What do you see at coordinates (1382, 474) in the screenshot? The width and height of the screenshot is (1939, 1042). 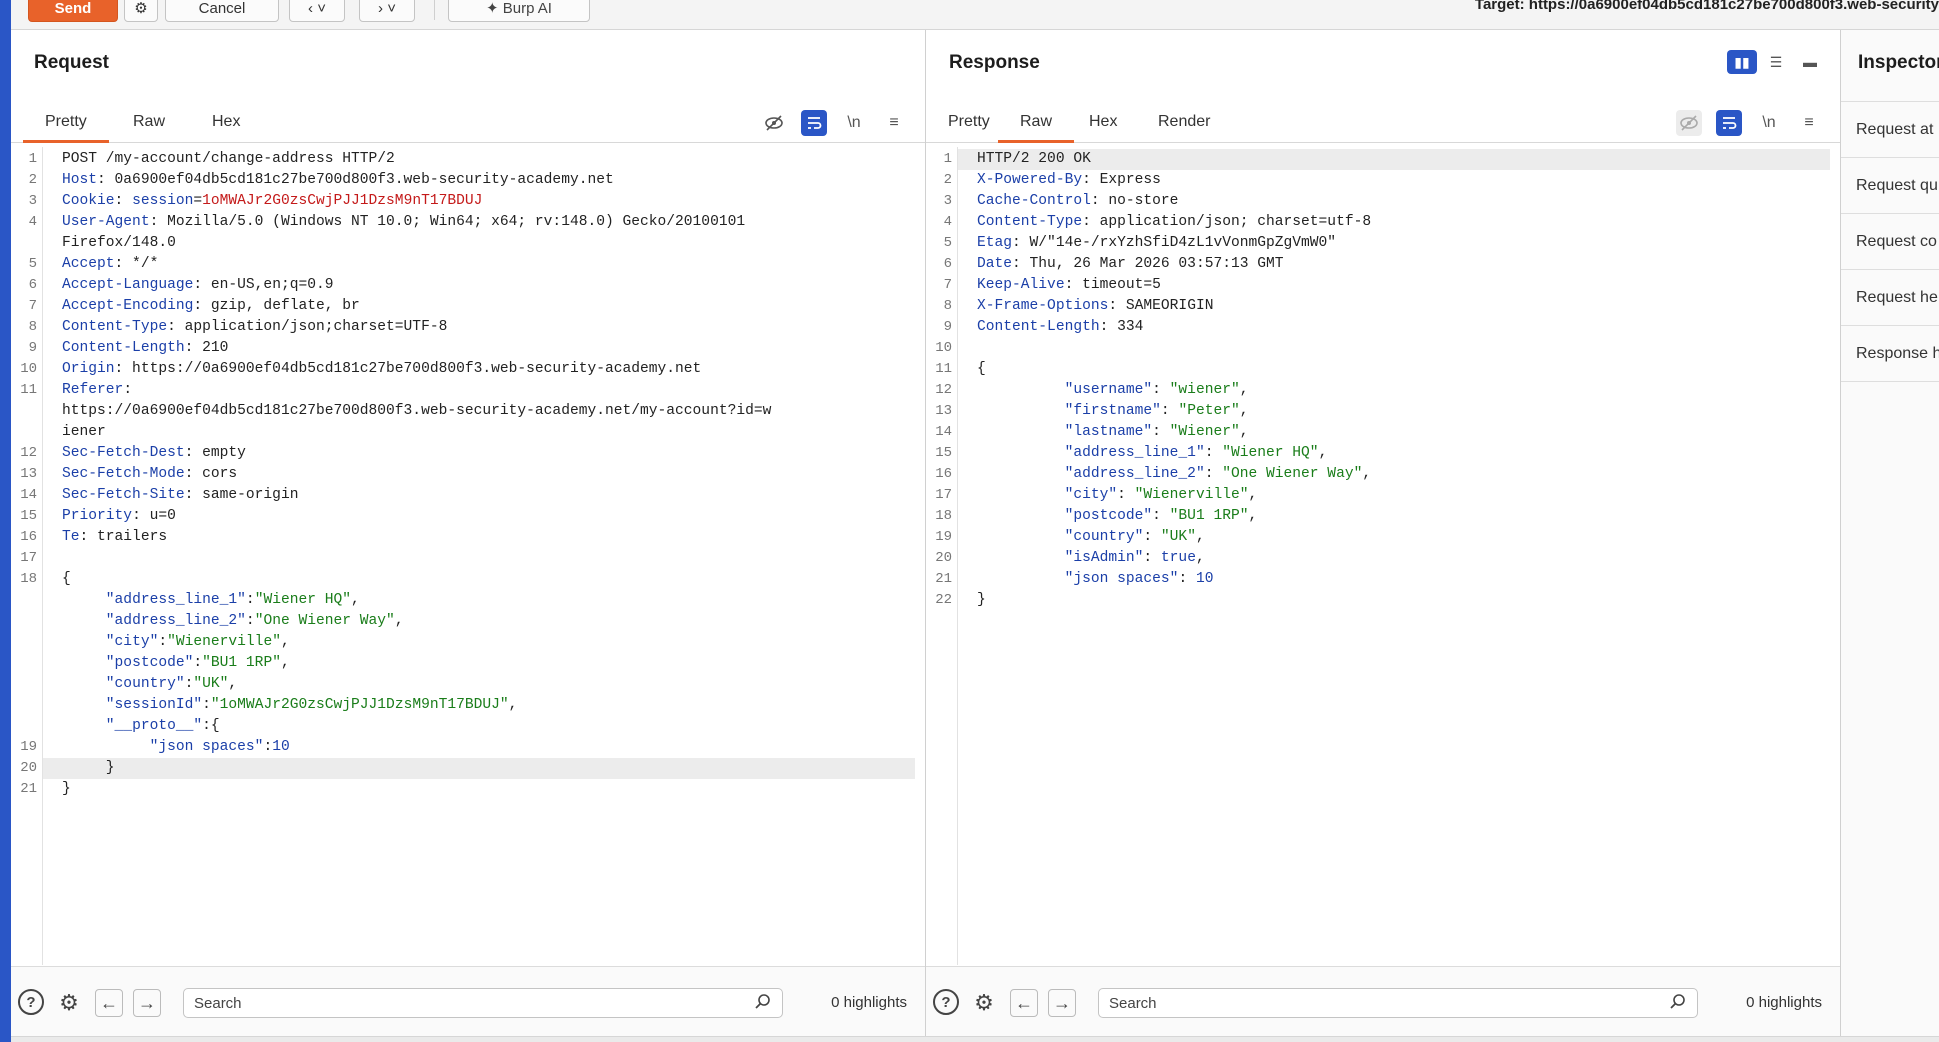 I see `code-line: 16 "address_line_2": "One Wiener Way",` at bounding box center [1382, 474].